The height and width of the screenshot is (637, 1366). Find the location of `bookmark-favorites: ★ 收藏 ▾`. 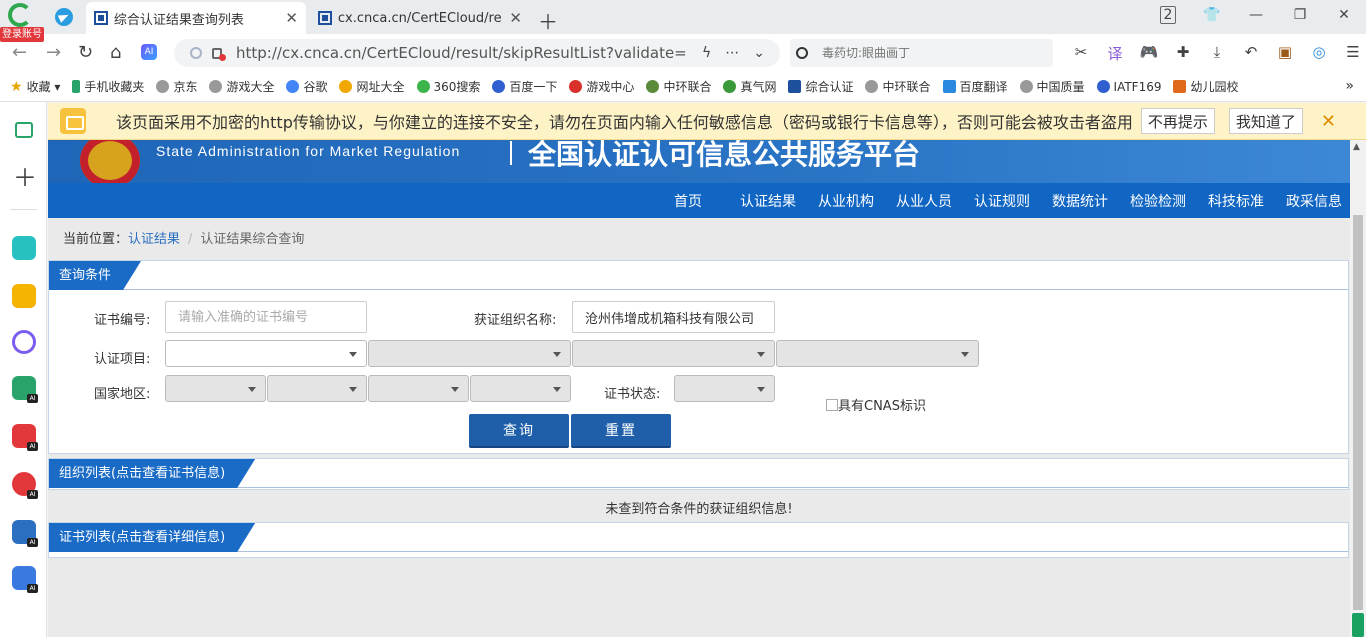

bookmark-favorites: ★ 收藏 ▾ is located at coordinates (35, 86).